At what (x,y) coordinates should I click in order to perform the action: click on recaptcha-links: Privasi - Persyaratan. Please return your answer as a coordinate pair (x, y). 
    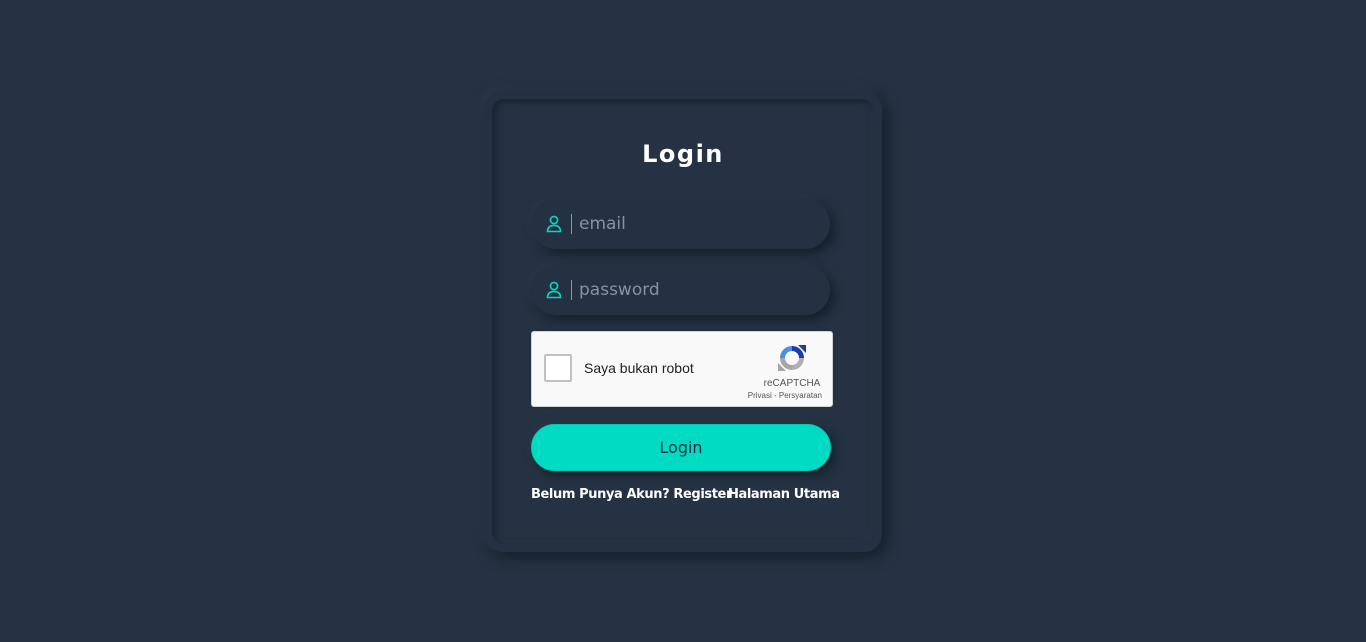
    Looking at the image, I should click on (785, 395).